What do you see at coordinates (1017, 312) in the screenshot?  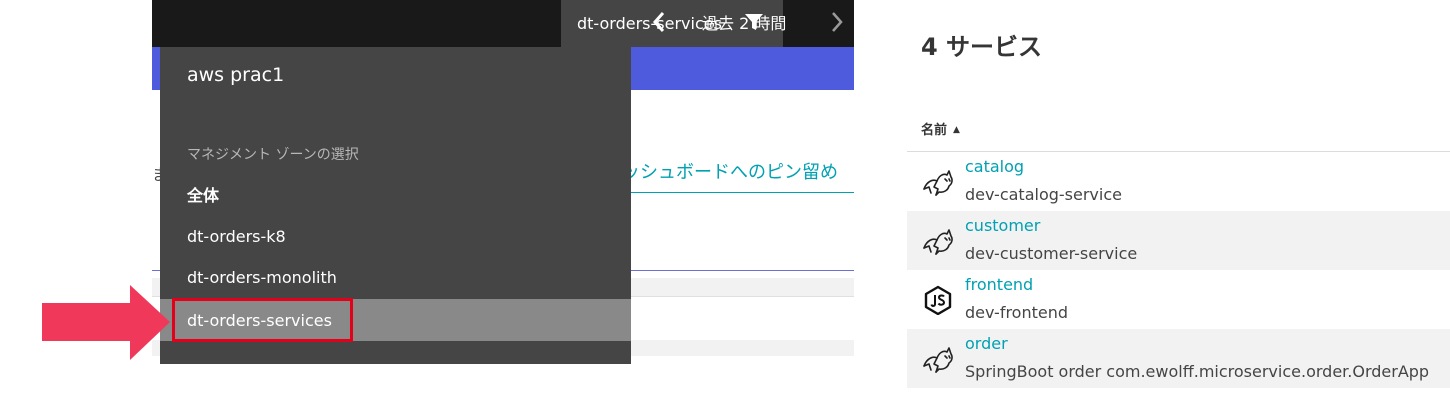 I see `service-detail: dev-frontend` at bounding box center [1017, 312].